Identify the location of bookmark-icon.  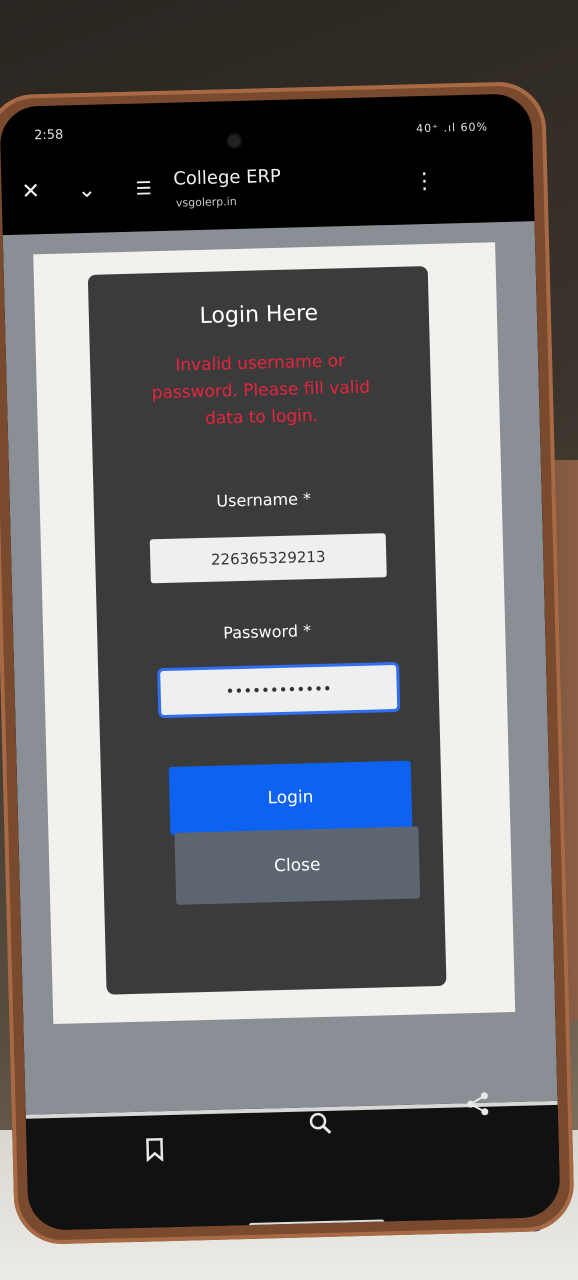
(154, 1152).